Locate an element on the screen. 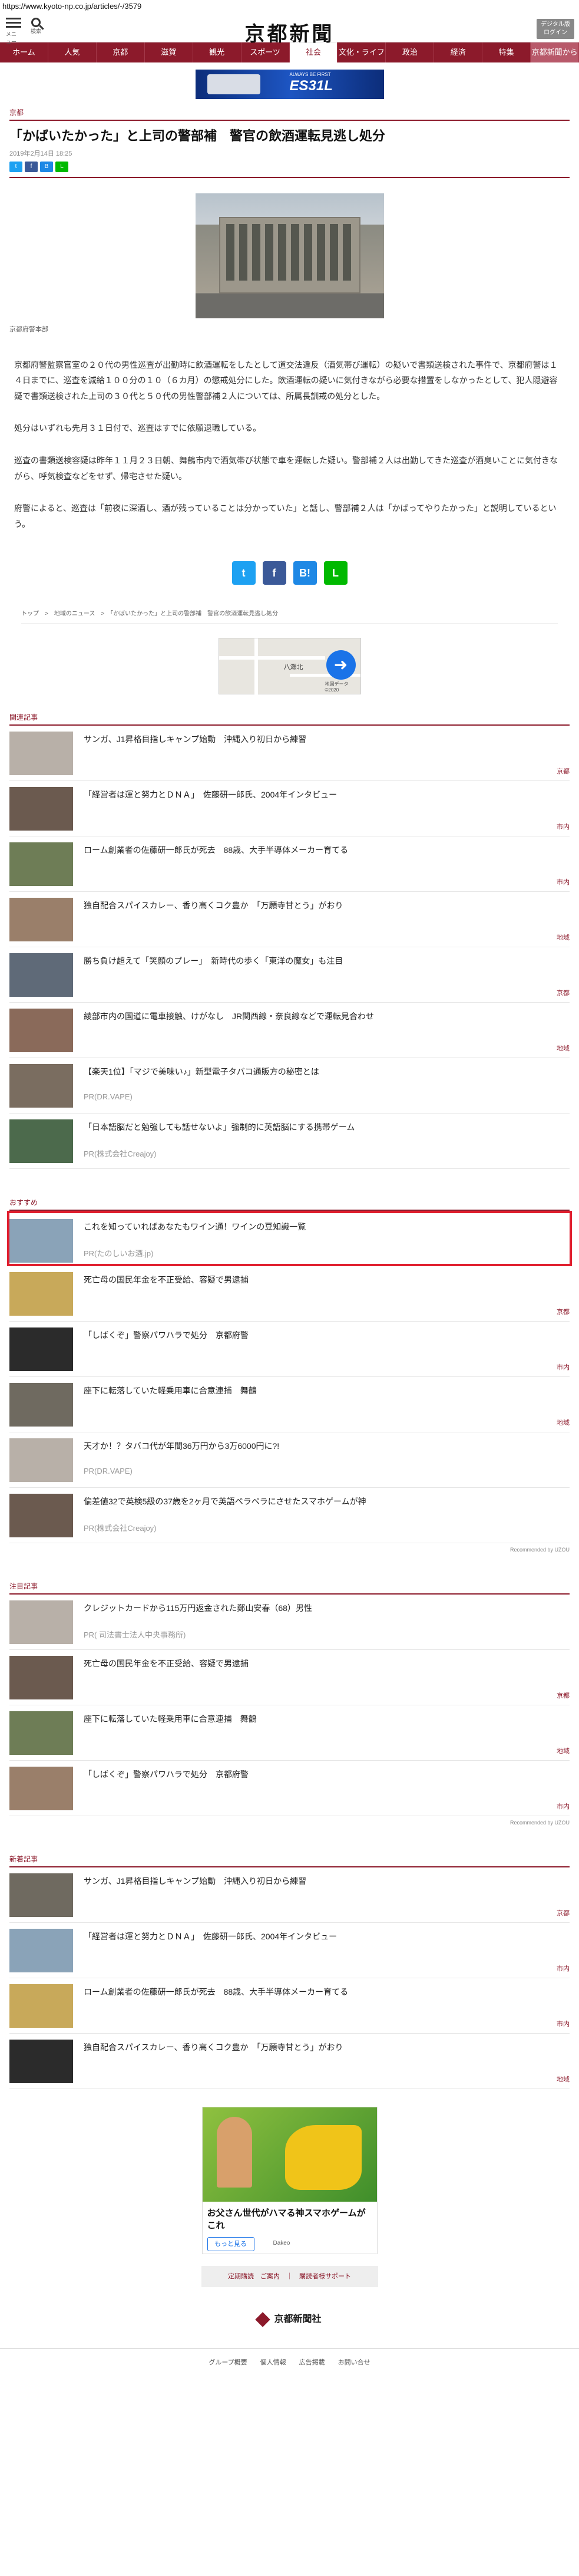 This screenshot has height=2576, width=579. article-section-label: 京都 is located at coordinates (289, 113).